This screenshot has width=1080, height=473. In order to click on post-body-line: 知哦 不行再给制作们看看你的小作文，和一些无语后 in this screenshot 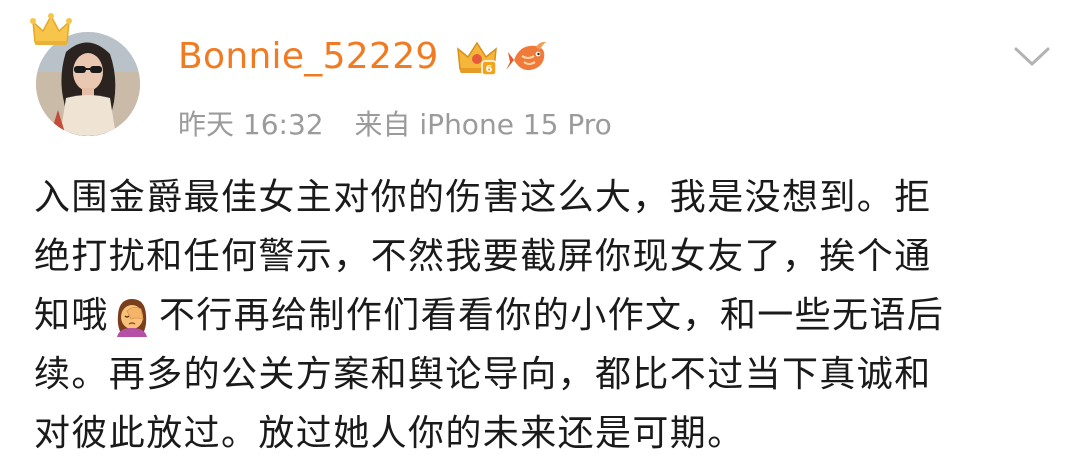, I will do `click(542, 315)`.